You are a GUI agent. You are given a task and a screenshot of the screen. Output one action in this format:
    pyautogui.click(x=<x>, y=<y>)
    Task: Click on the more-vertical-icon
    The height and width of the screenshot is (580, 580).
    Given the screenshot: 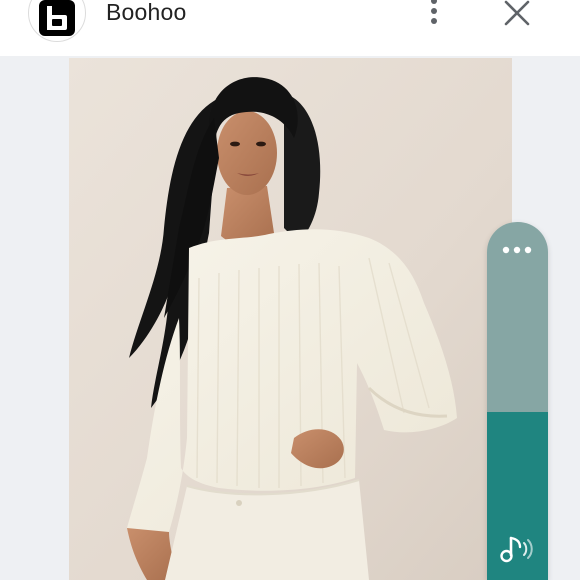 What is the action you would take?
    pyautogui.click(x=434, y=14)
    